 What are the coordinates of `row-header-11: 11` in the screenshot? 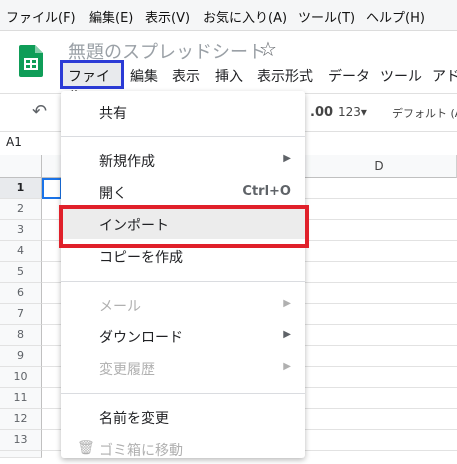 It's located at (21, 398).